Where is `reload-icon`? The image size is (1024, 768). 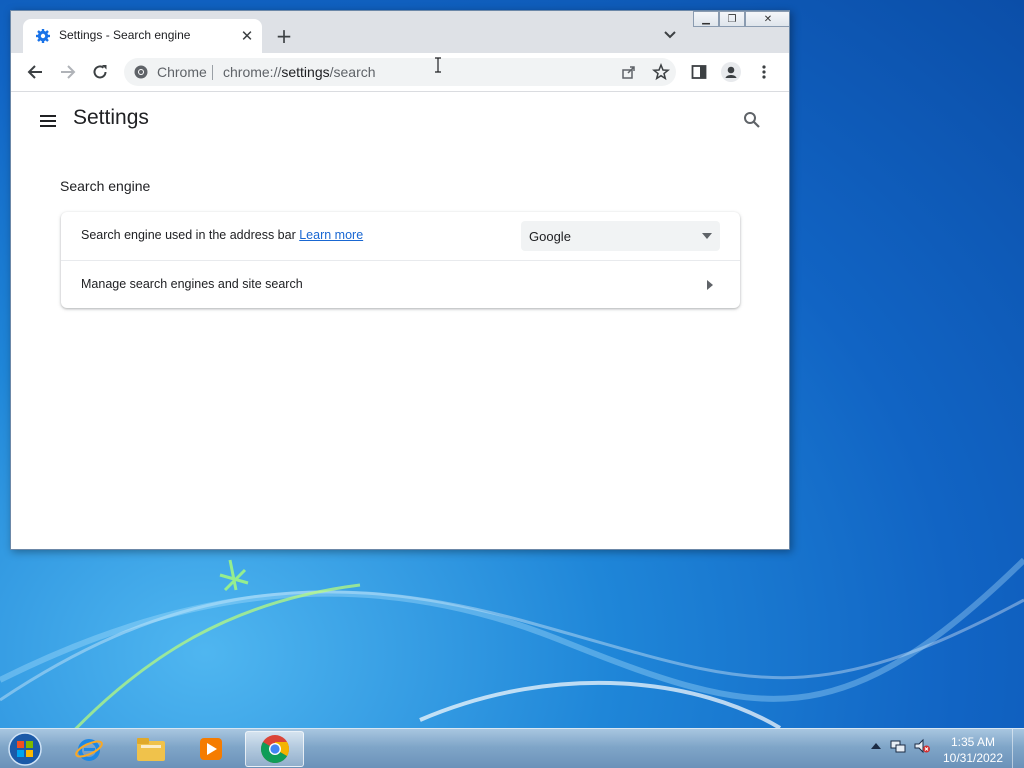 reload-icon is located at coordinates (100, 72).